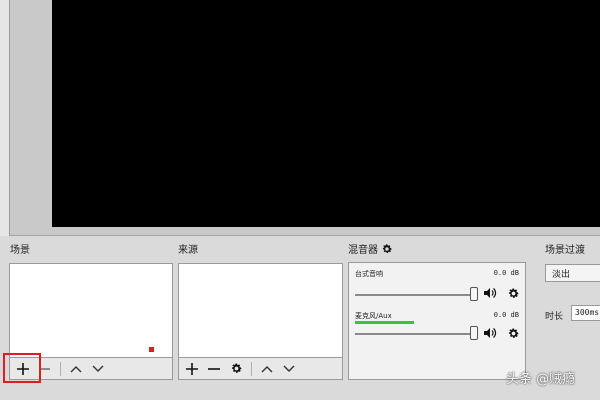 This screenshot has width=600, height=400. What do you see at coordinates (188, 250) in the screenshot?
I see `sources-dock-title: 来源` at bounding box center [188, 250].